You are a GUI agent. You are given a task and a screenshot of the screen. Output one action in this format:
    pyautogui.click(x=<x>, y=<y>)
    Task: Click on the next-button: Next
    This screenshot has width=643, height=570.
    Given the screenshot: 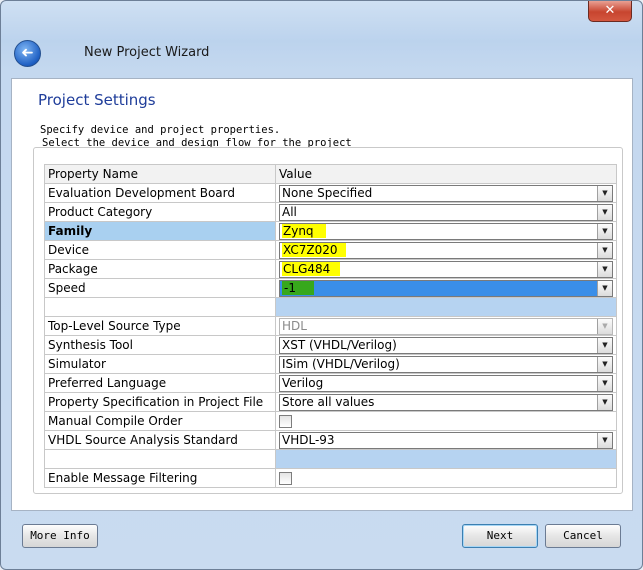 What is the action you would take?
    pyautogui.click(x=500, y=536)
    